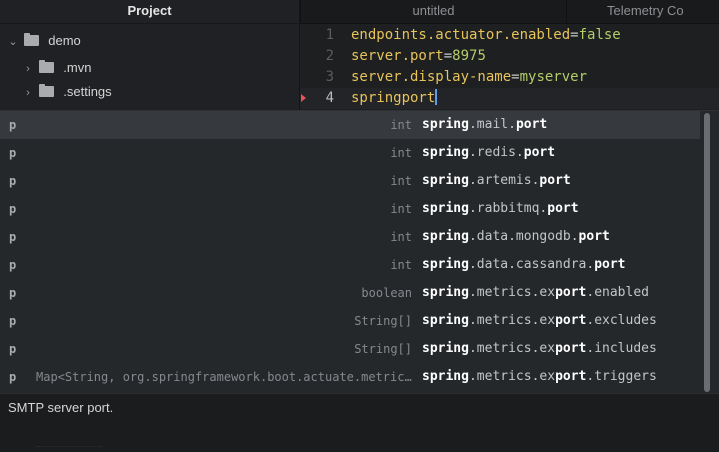 This screenshot has height=452, width=719. What do you see at coordinates (397, 56) in the screenshot?
I see `property-key: server.port` at bounding box center [397, 56].